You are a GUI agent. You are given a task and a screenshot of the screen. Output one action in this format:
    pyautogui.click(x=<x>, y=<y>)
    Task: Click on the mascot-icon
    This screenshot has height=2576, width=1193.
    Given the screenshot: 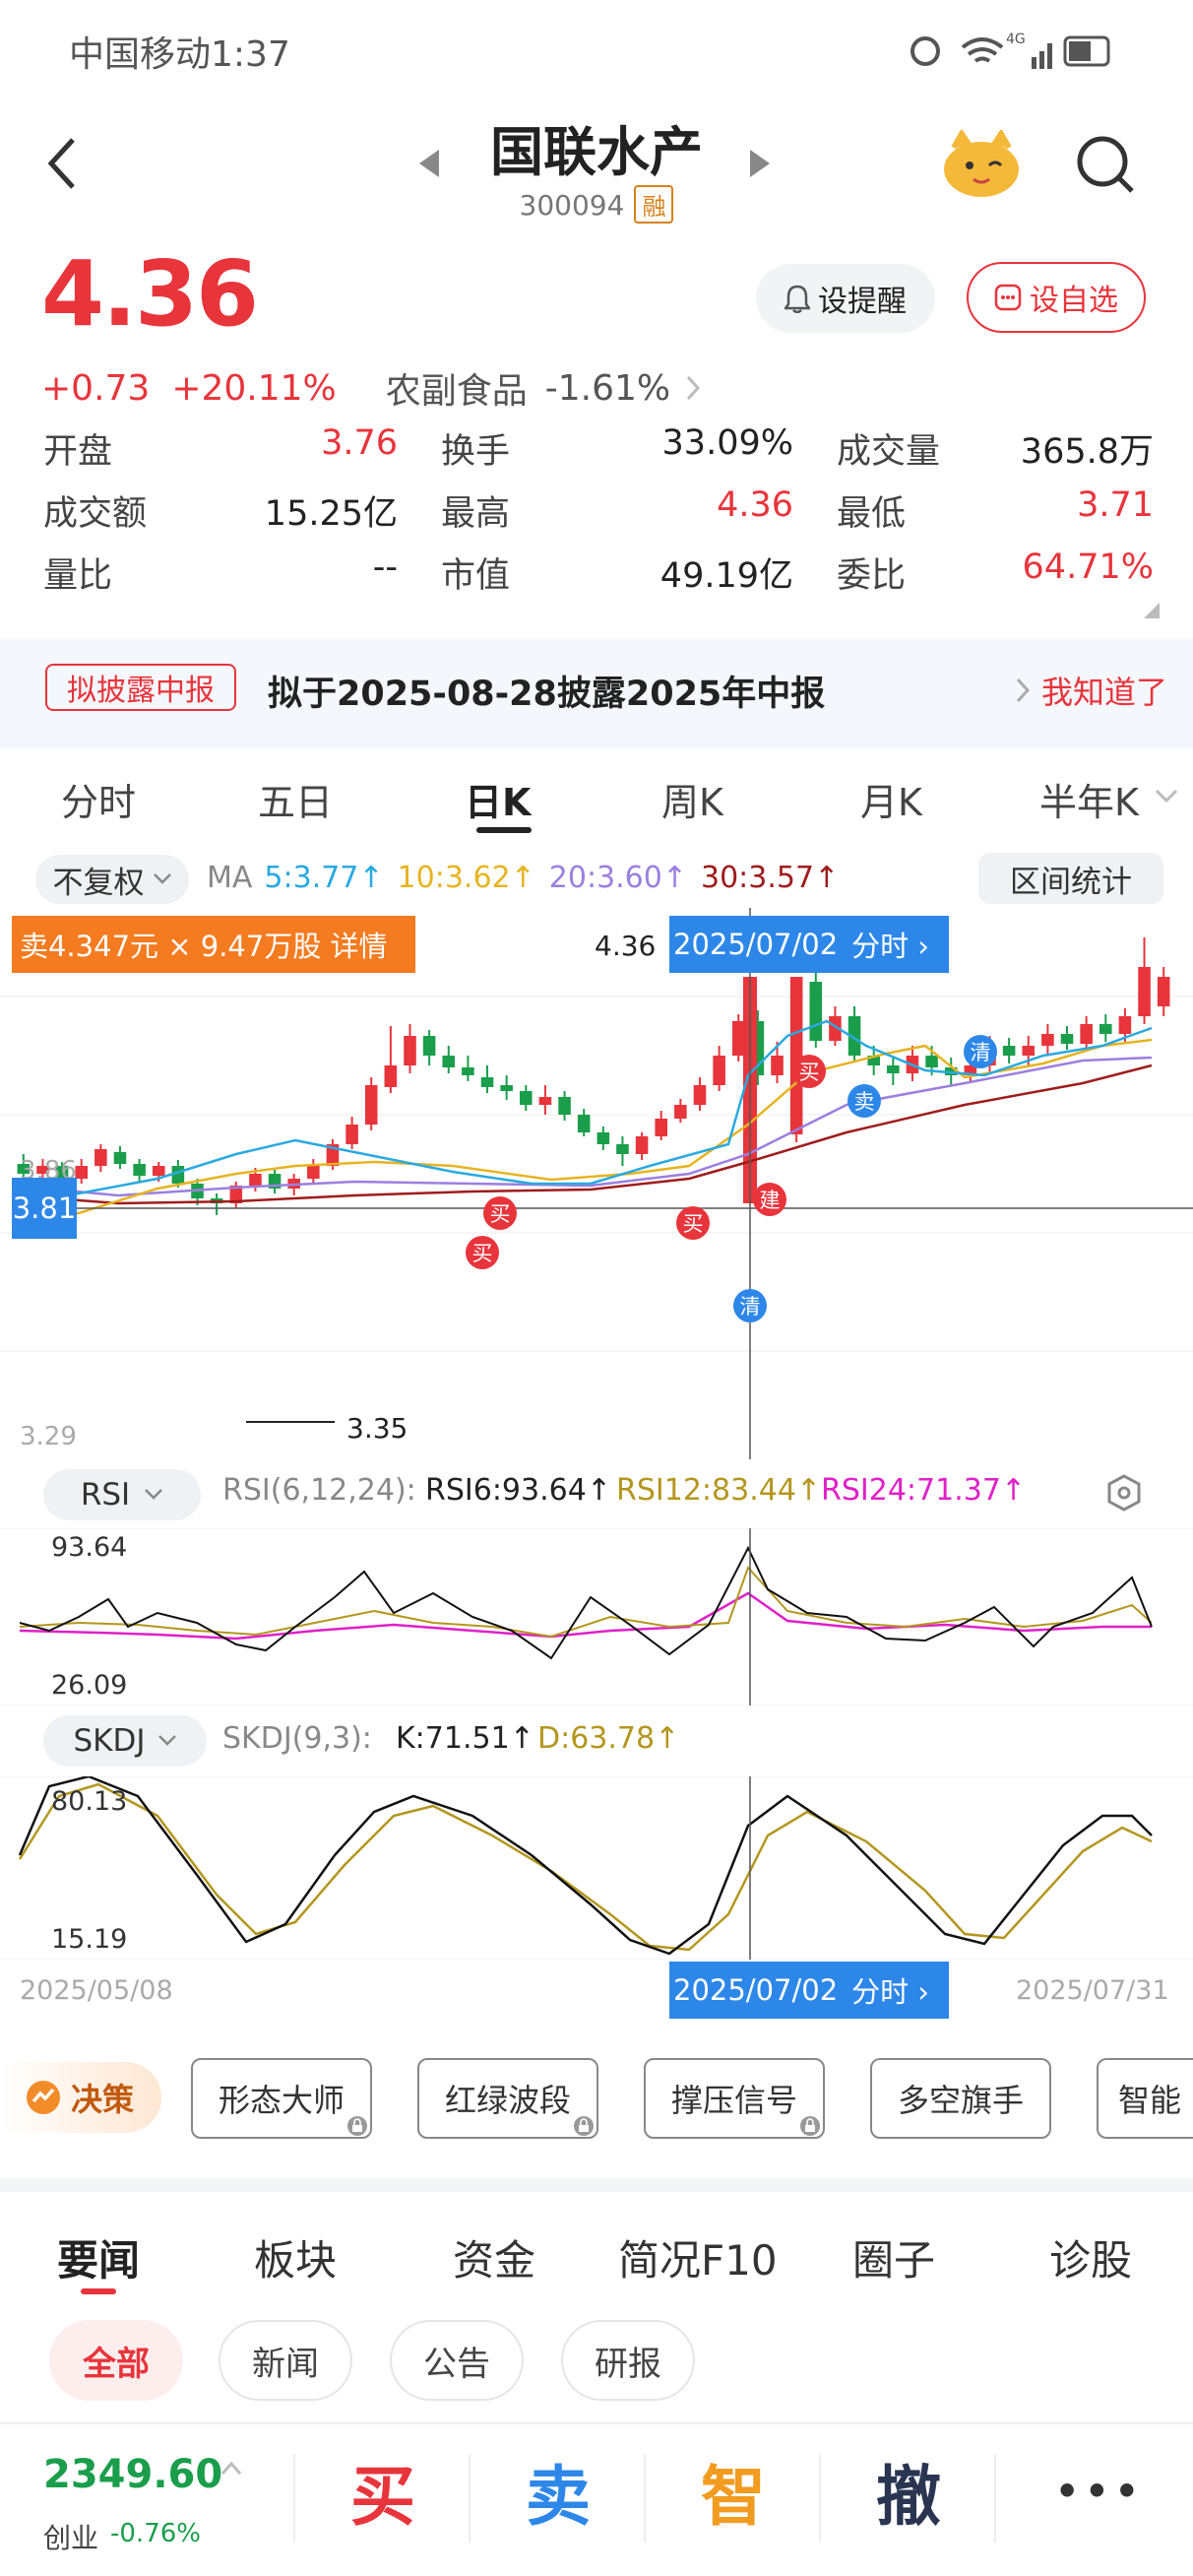 What is the action you would take?
    pyautogui.click(x=981, y=164)
    